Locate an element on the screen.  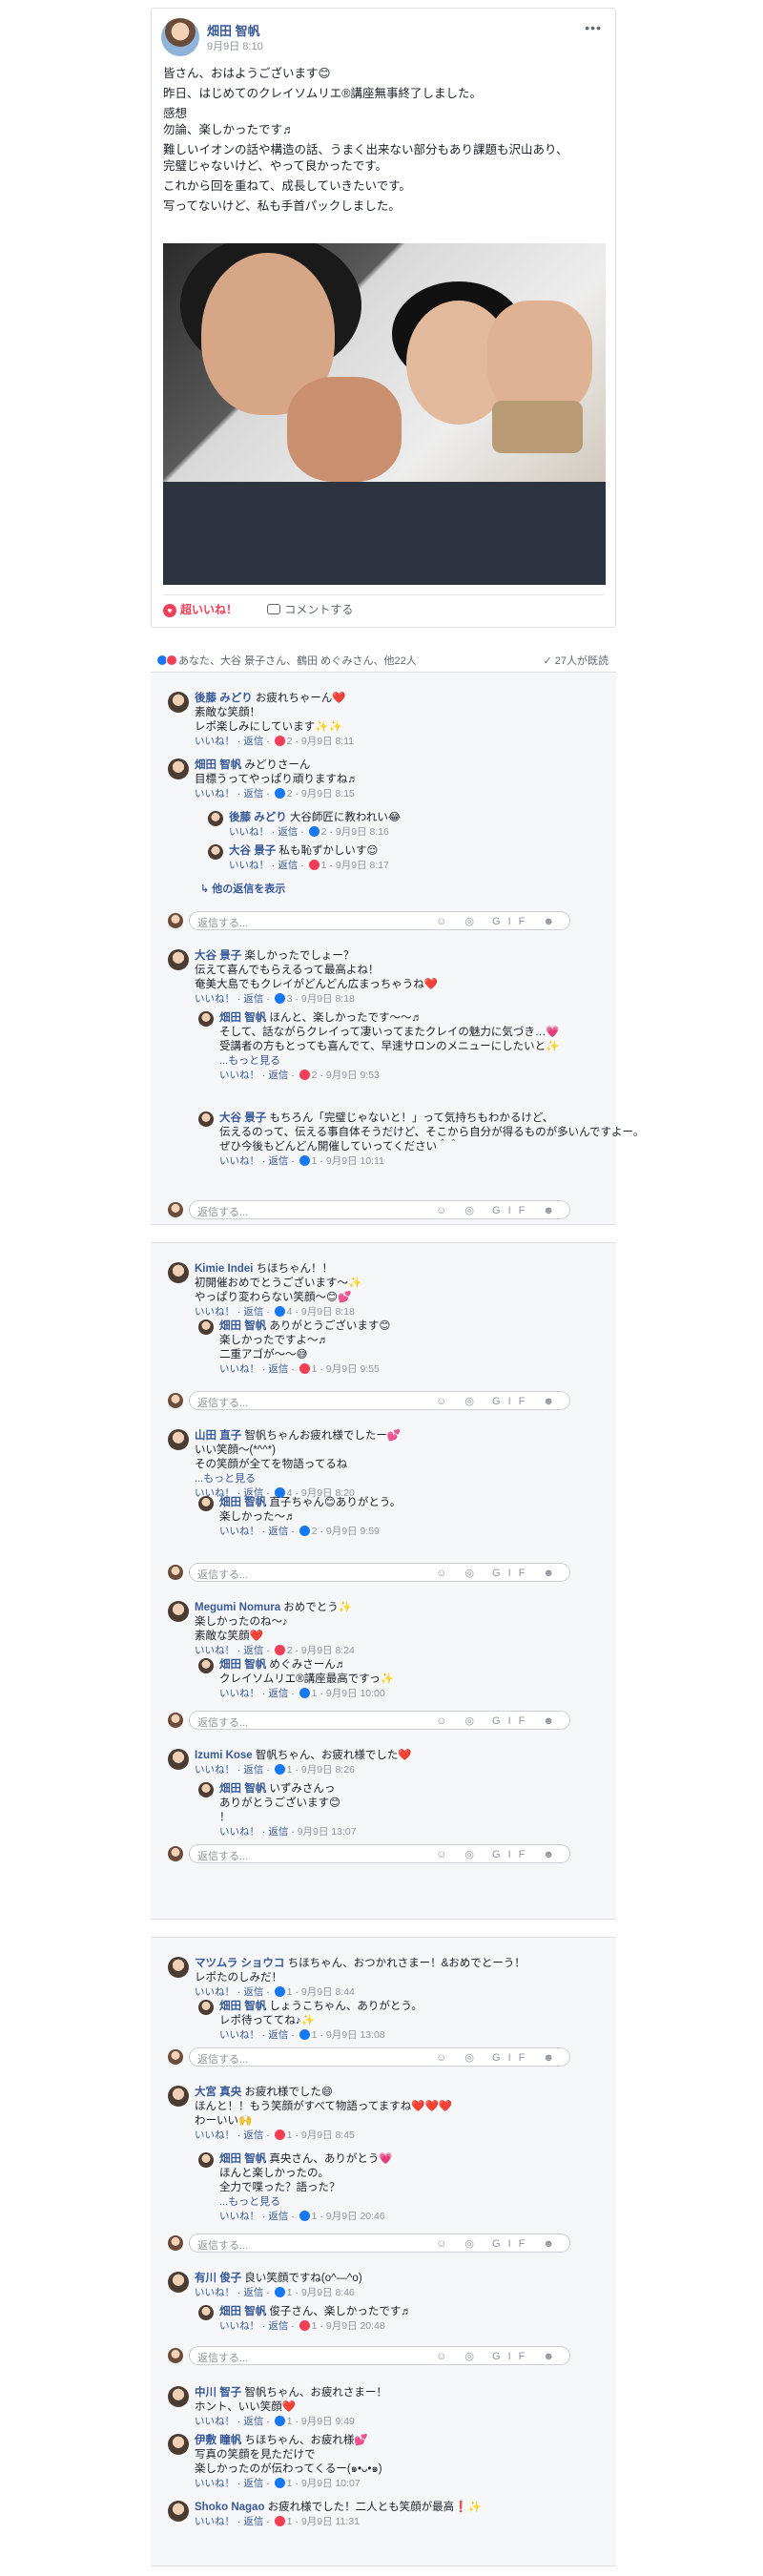
commenter-name: 大宮 真央 is located at coordinates (218, 2092).